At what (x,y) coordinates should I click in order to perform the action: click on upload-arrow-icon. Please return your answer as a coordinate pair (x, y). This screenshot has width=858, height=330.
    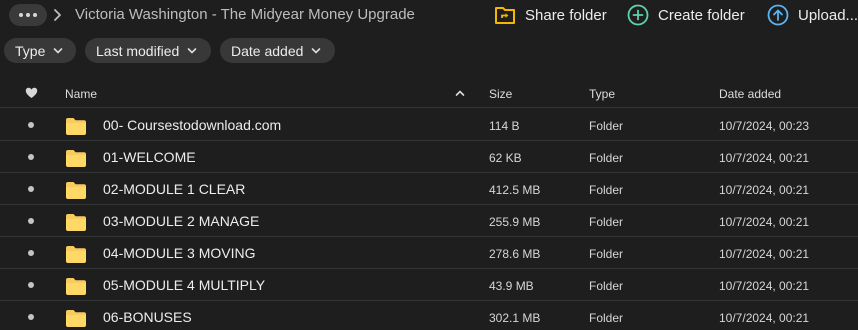
    Looking at the image, I should click on (778, 15).